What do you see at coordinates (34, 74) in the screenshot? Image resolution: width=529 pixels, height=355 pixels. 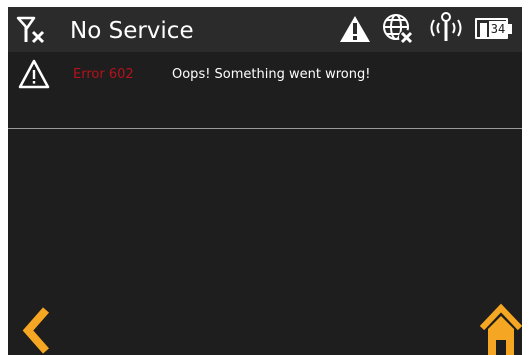 I see `warning-outline-icon` at bounding box center [34, 74].